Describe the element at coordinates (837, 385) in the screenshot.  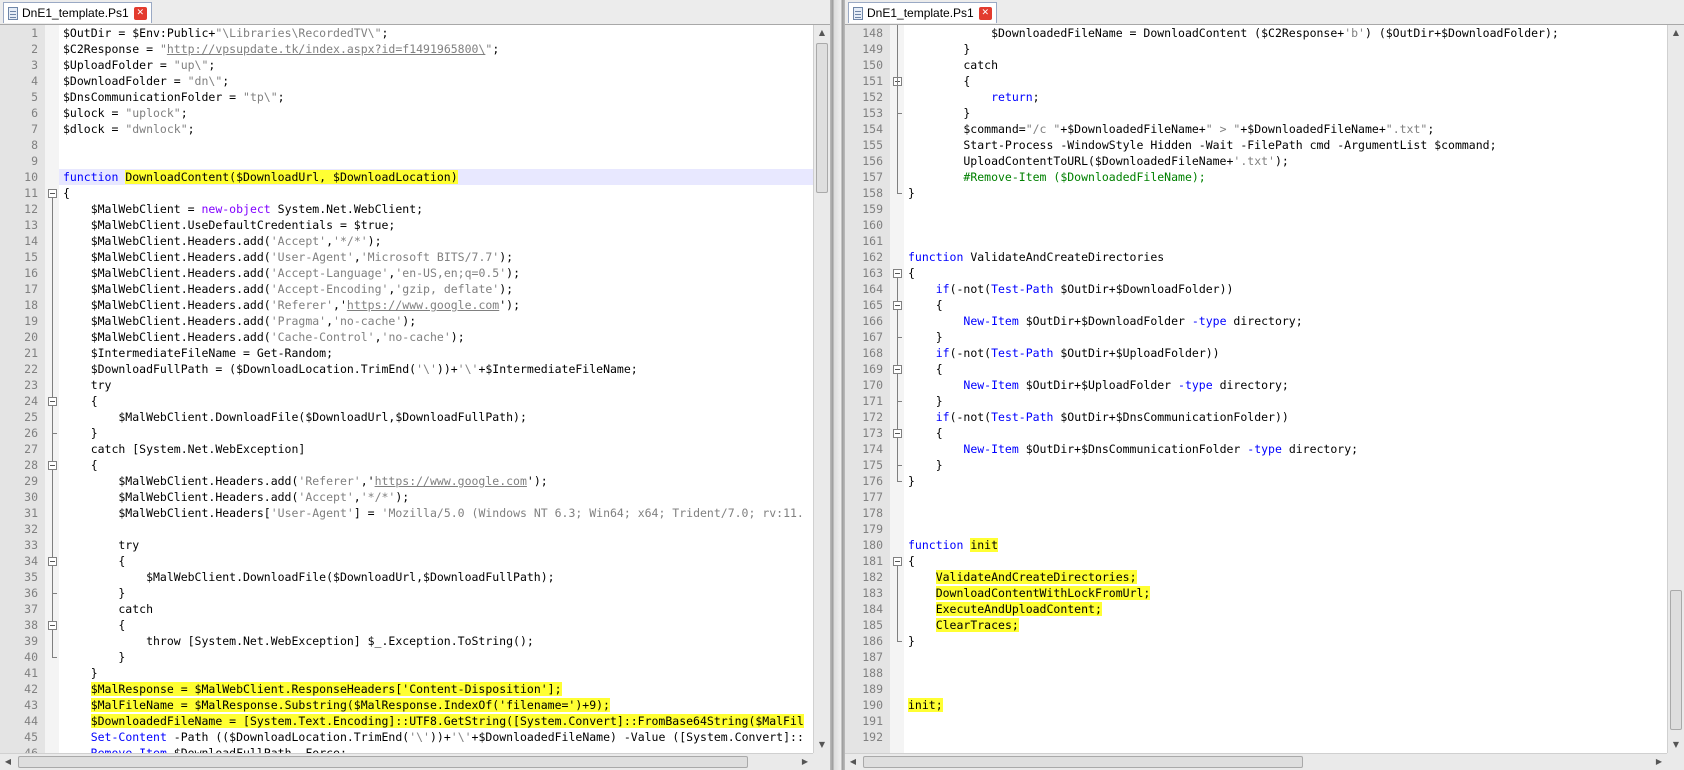
I see `pane-splitter` at that location.